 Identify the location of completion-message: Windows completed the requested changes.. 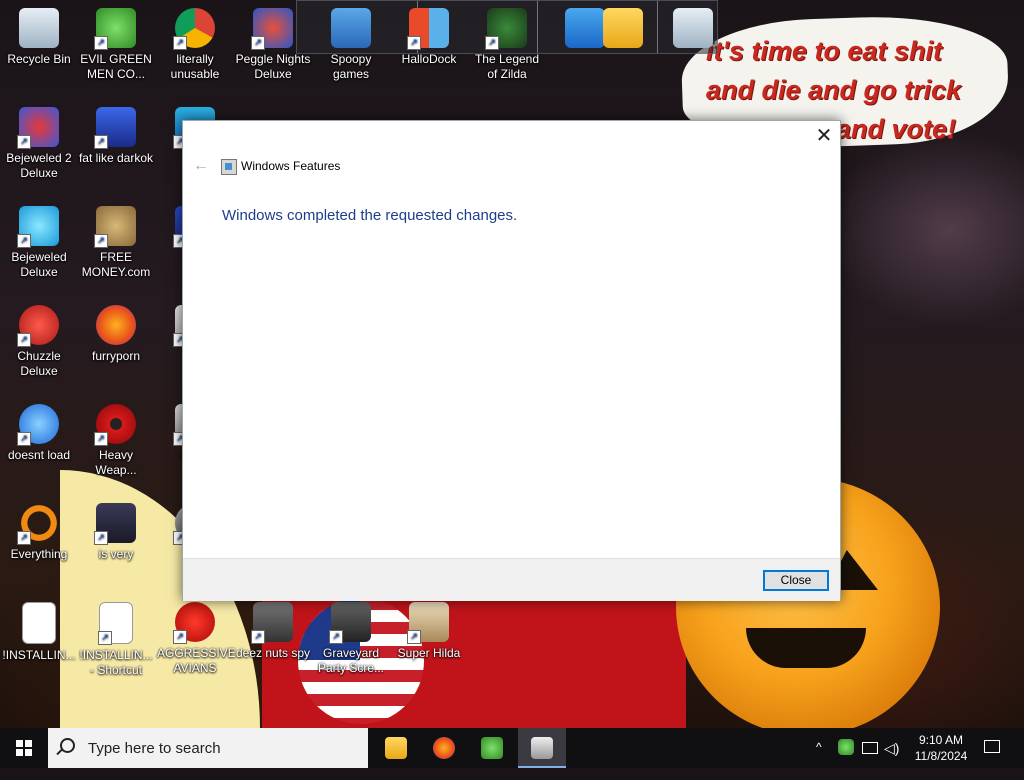
(370, 215).